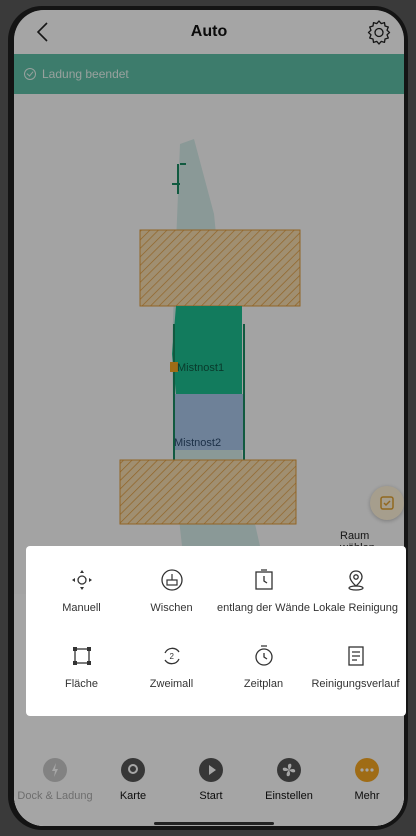 This screenshot has height=836, width=416. What do you see at coordinates (355, 608) in the screenshot?
I see `menu-item-label: Lokale Reinigung` at bounding box center [355, 608].